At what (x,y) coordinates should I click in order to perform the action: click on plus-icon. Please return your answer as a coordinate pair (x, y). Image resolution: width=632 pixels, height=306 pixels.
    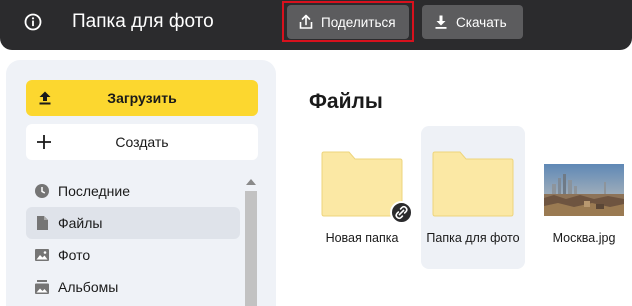
    Looking at the image, I should click on (44, 142).